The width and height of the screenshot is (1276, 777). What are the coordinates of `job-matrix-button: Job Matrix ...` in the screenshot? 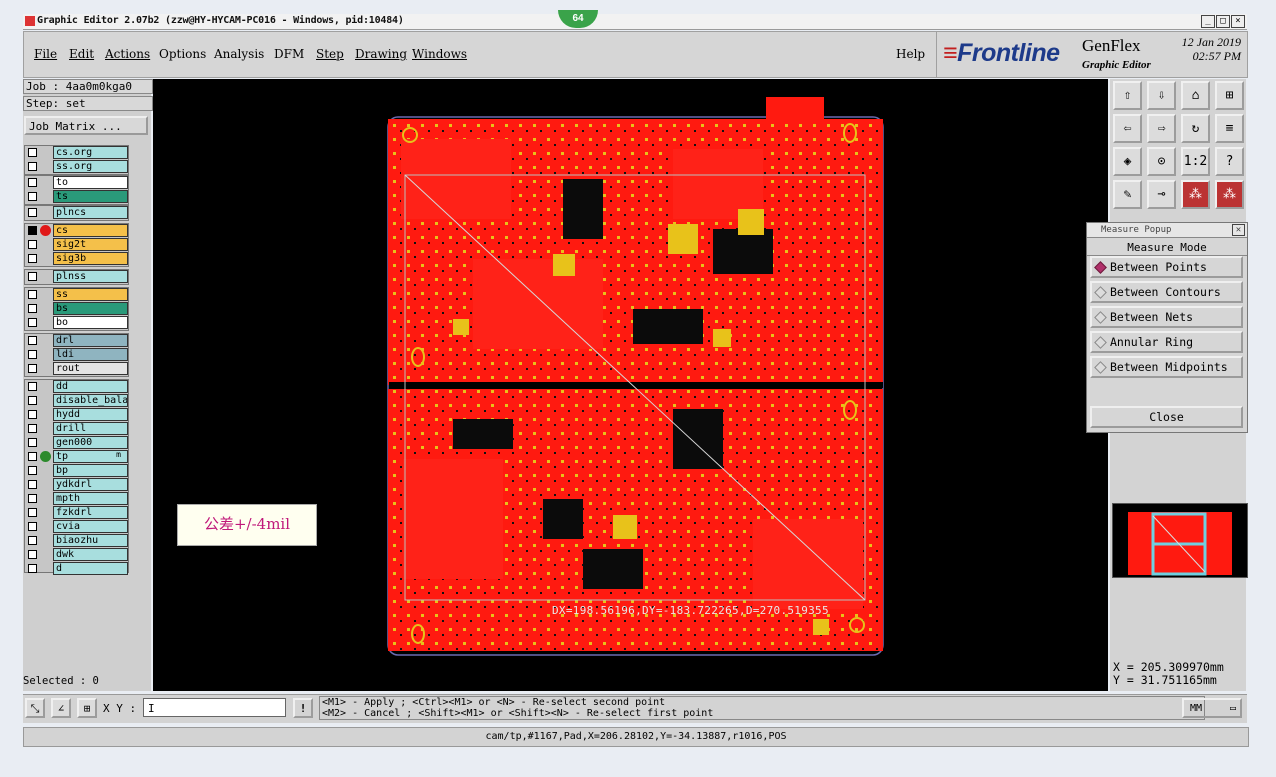 It's located at (86, 125).